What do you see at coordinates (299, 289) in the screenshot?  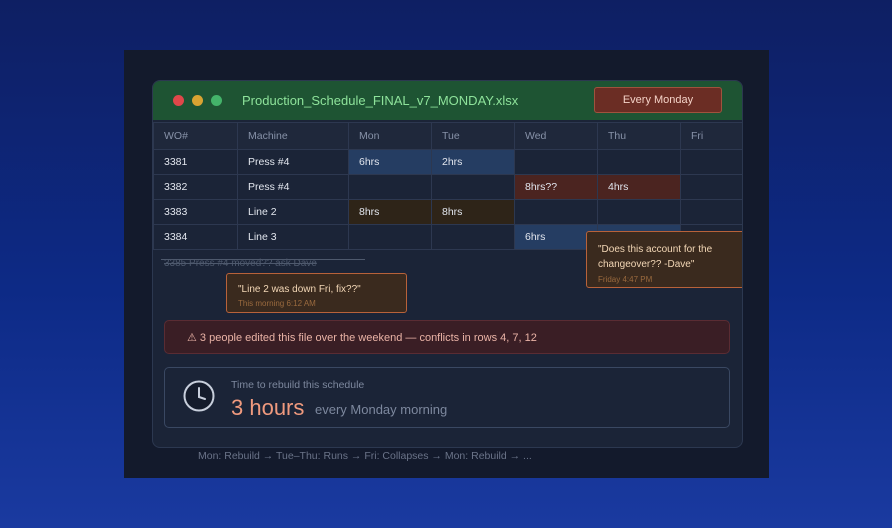 I see `comment-text: "Line 2 was down Fri, fix??"` at bounding box center [299, 289].